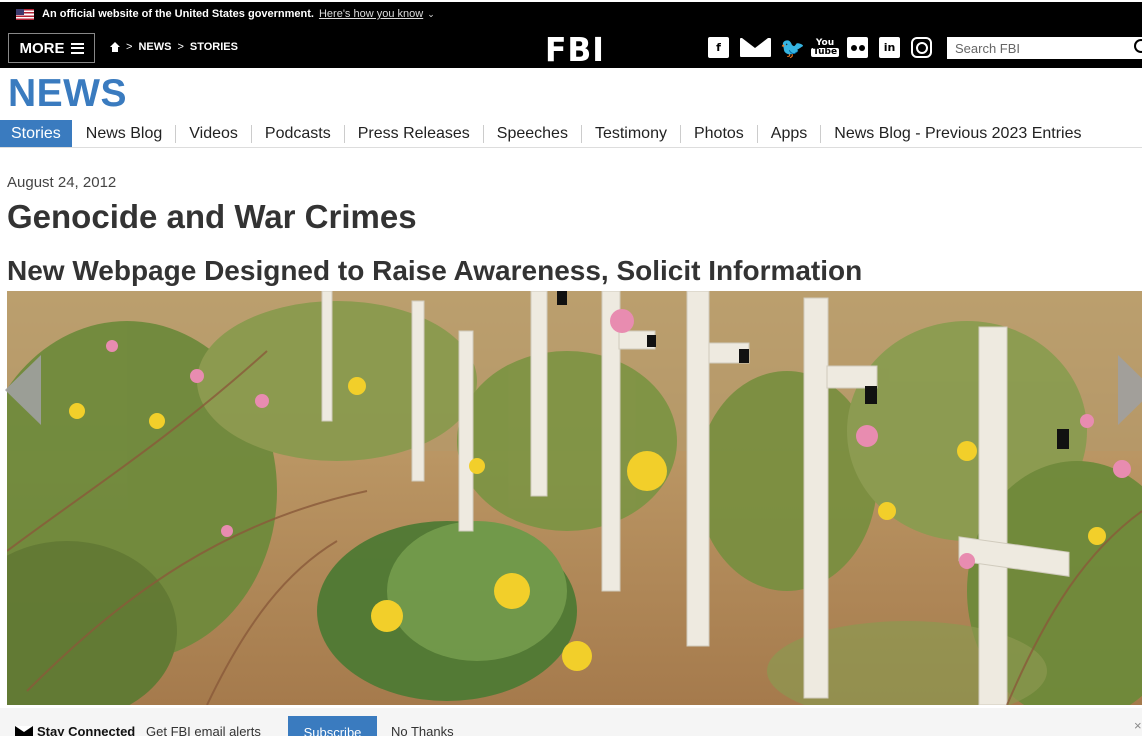 This screenshot has width=1142, height=736. I want to click on subscribe-button: Subscribe, so click(332, 726).